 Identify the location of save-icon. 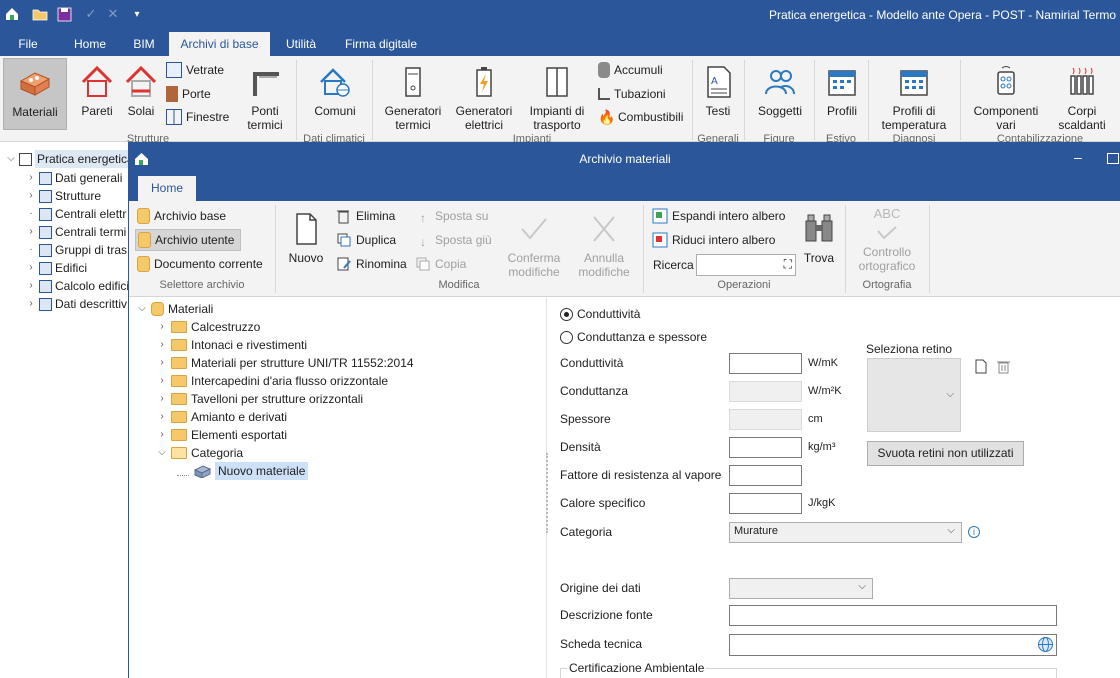
(64, 14).